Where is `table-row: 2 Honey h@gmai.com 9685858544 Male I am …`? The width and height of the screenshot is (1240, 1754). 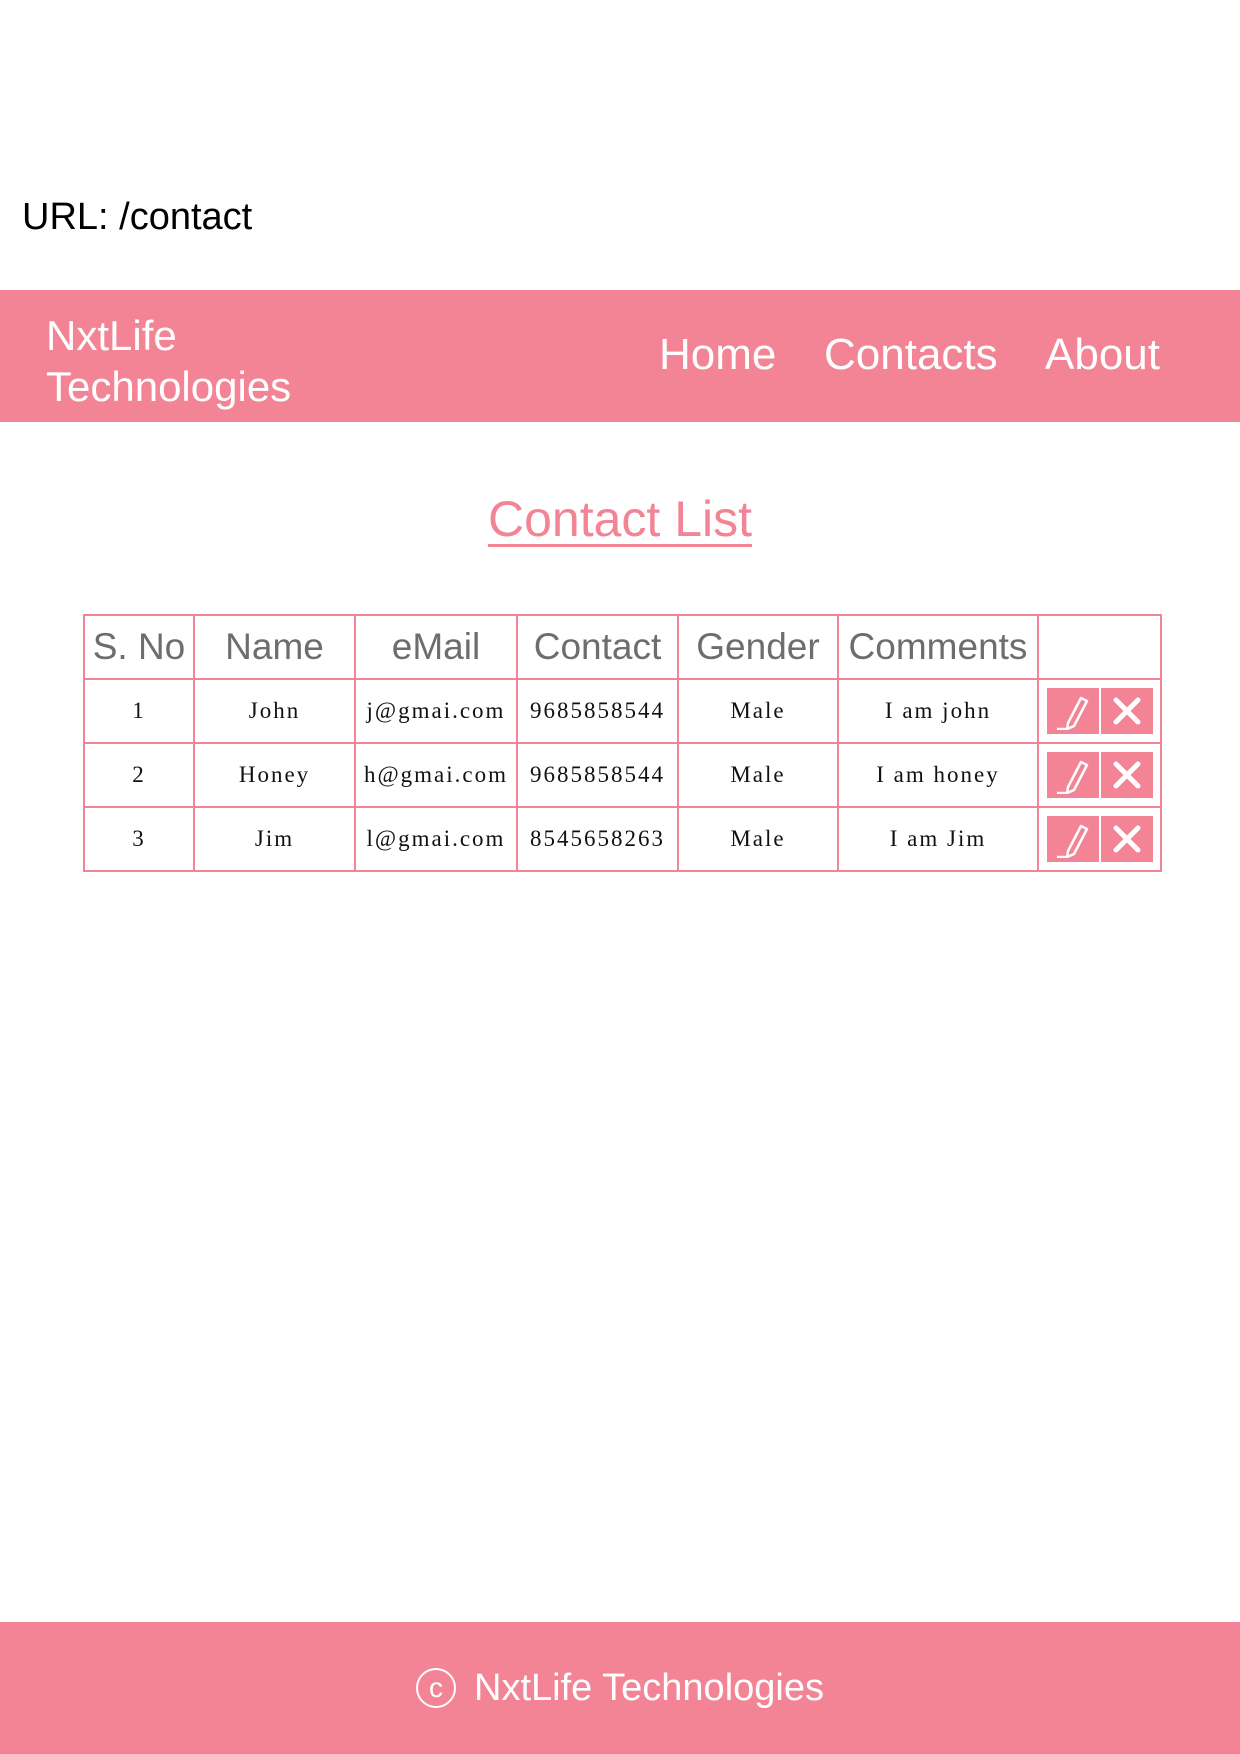
table-row: 2 Honey h@gmai.com 9685858544 Male I am … is located at coordinates (622, 775).